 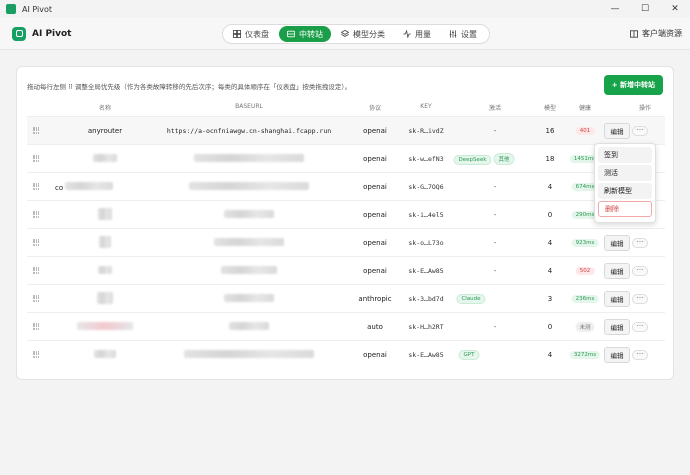 What do you see at coordinates (105, 108) in the screenshot?
I see `col-name: 名称` at bounding box center [105, 108].